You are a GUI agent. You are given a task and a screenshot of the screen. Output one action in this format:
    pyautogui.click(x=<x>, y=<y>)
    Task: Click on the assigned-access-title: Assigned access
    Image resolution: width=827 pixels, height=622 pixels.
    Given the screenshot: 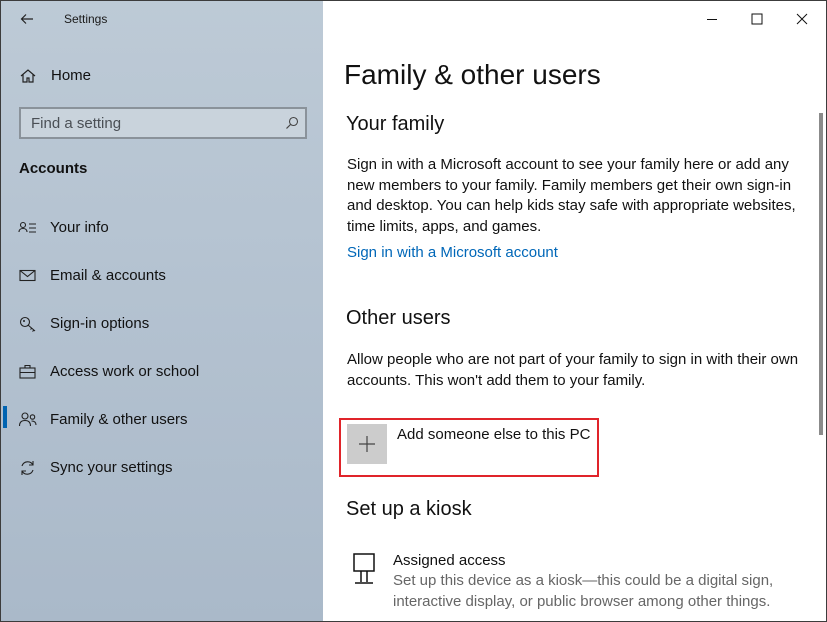 What is the action you would take?
    pyautogui.click(x=449, y=560)
    